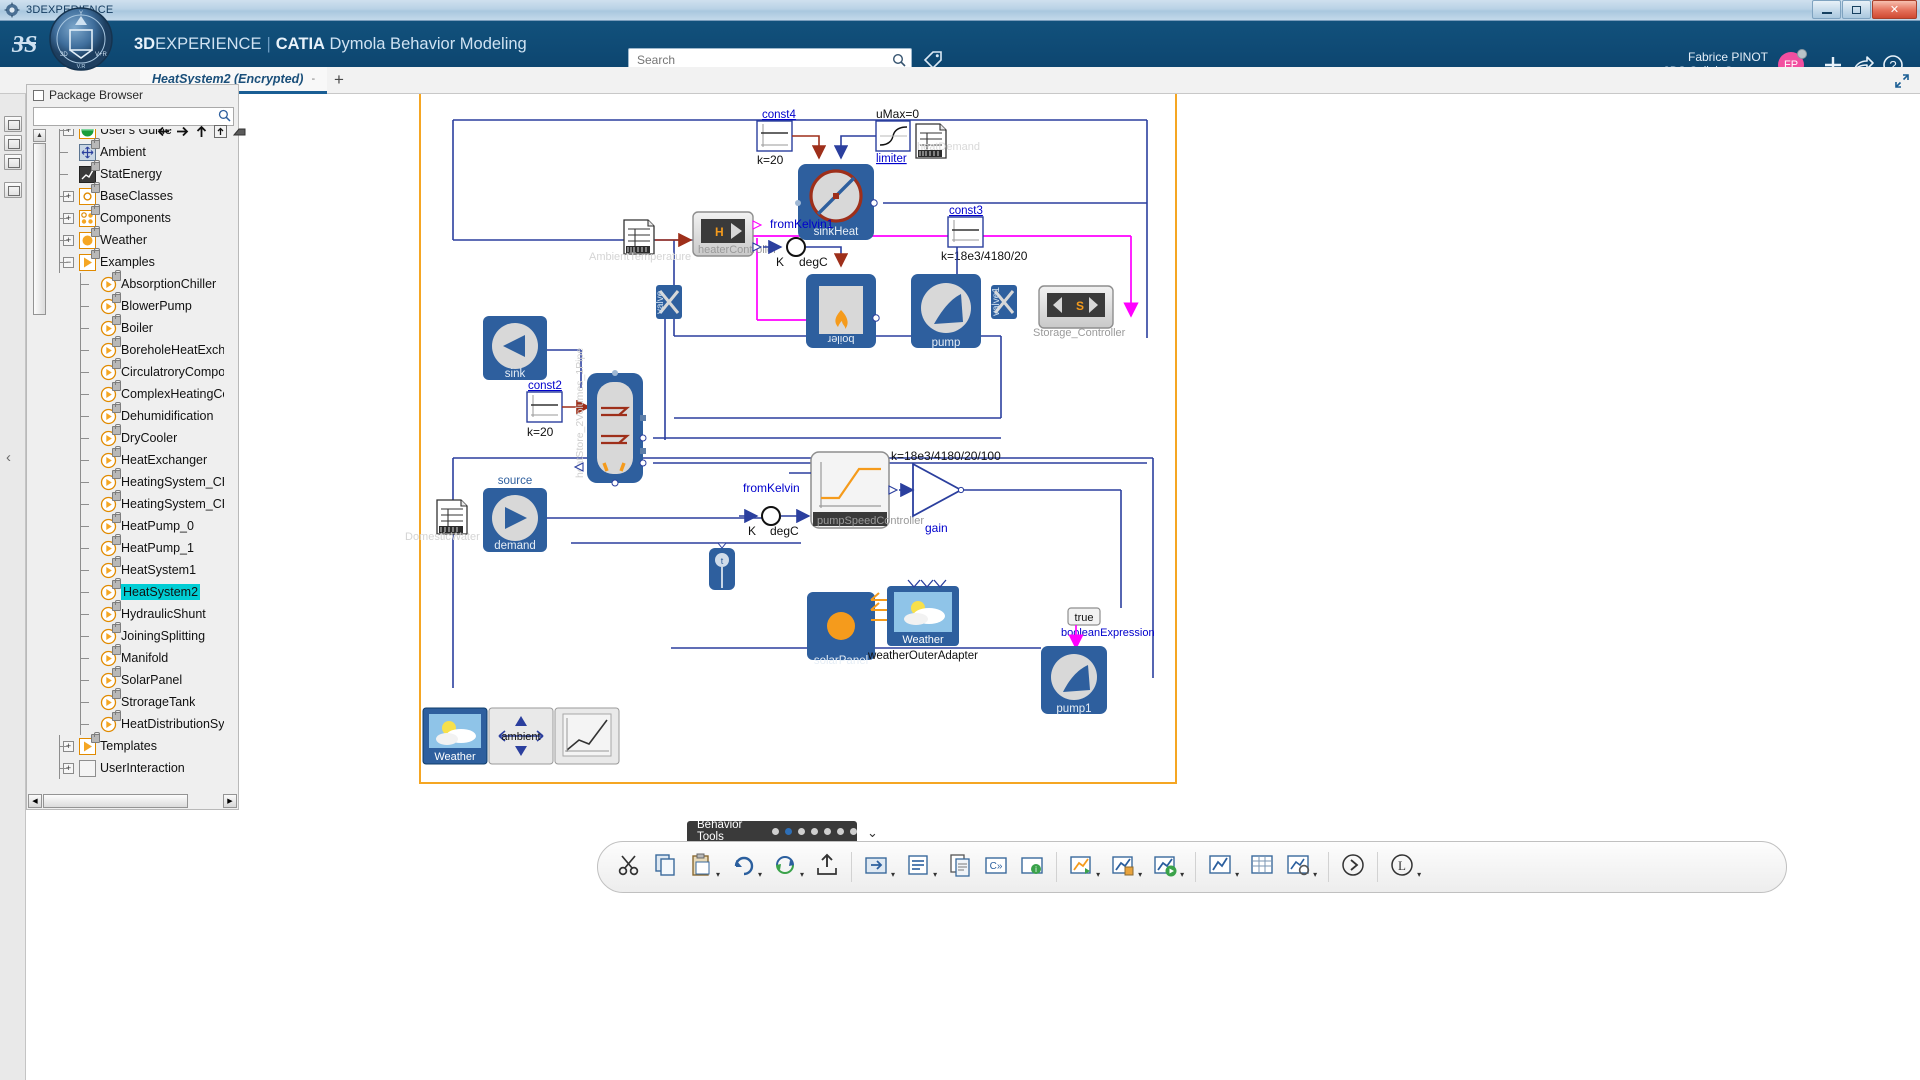 The width and height of the screenshot is (1920, 1080). What do you see at coordinates (39, 135) in the screenshot?
I see `scroll-up-icon: ▲` at bounding box center [39, 135].